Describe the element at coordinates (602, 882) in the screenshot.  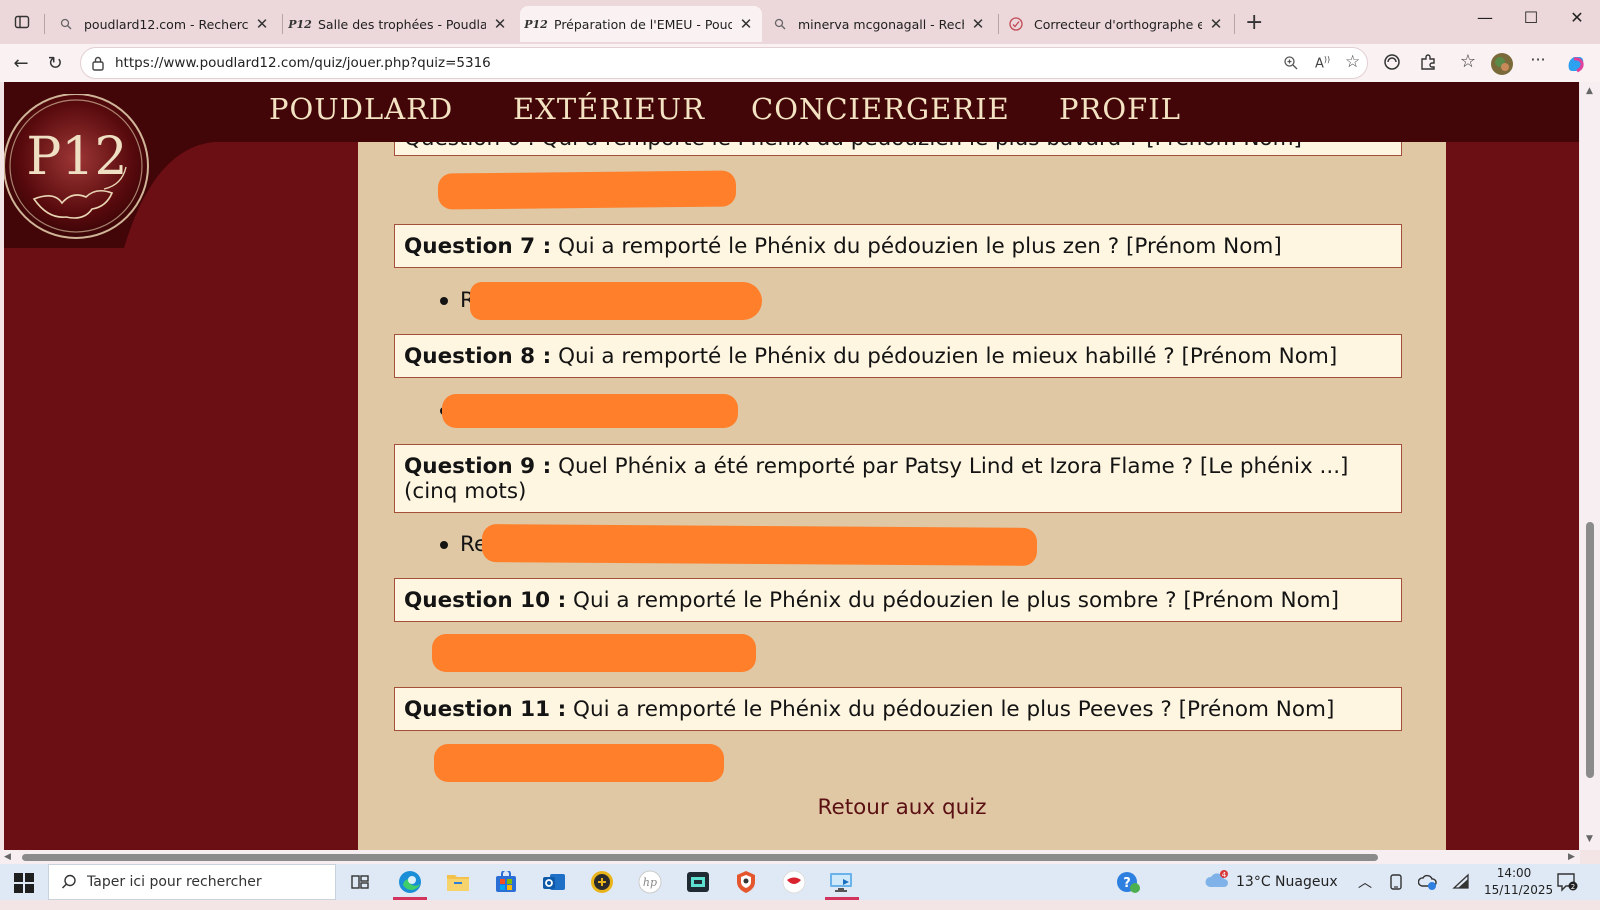
I see `app-dark-circle-icon` at that location.